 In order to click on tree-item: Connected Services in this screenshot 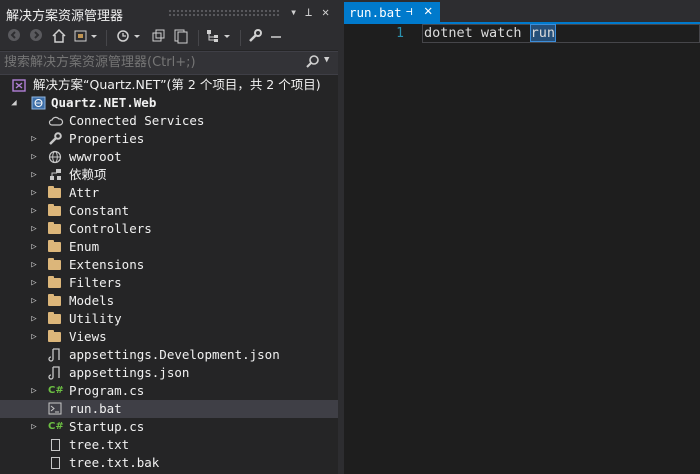, I will do `click(169, 121)`.